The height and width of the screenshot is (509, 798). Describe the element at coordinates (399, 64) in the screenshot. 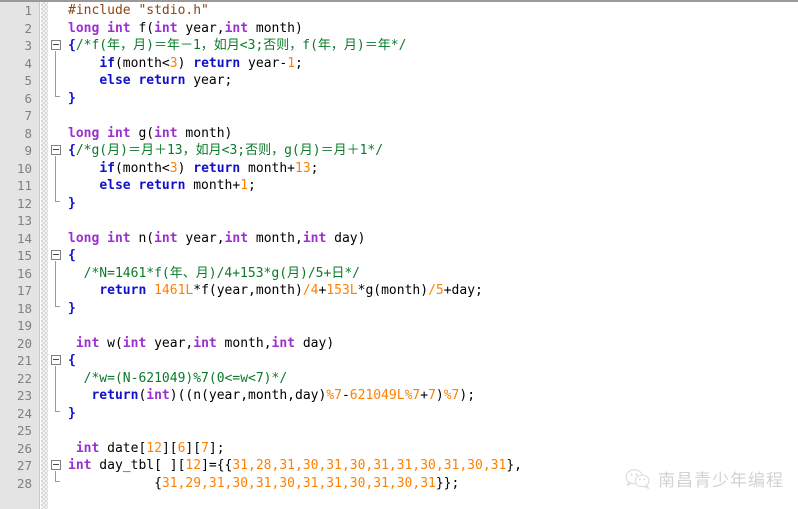

I see `code-line: 4 if(month<3) return year-1;` at that location.